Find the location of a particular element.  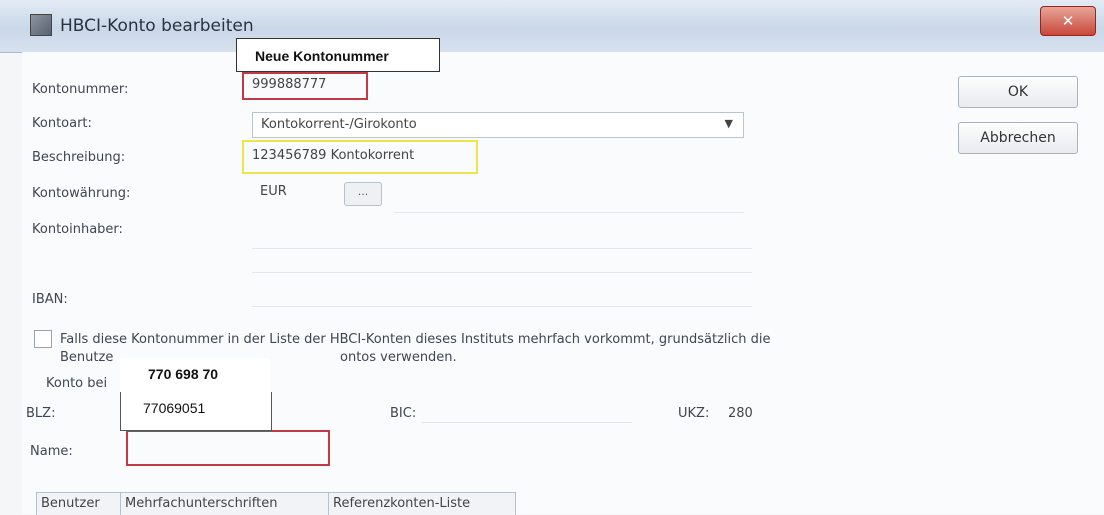

kontowaehrung-value: EUR is located at coordinates (273, 191).